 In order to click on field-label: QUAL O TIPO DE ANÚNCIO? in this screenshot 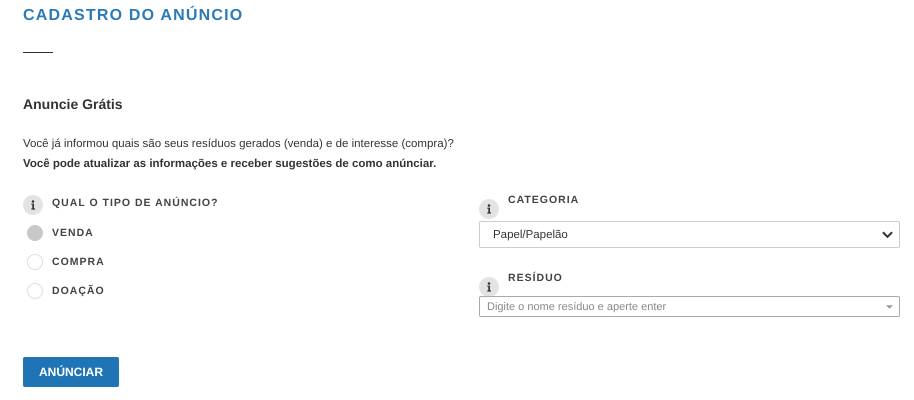, I will do `click(135, 203)`.